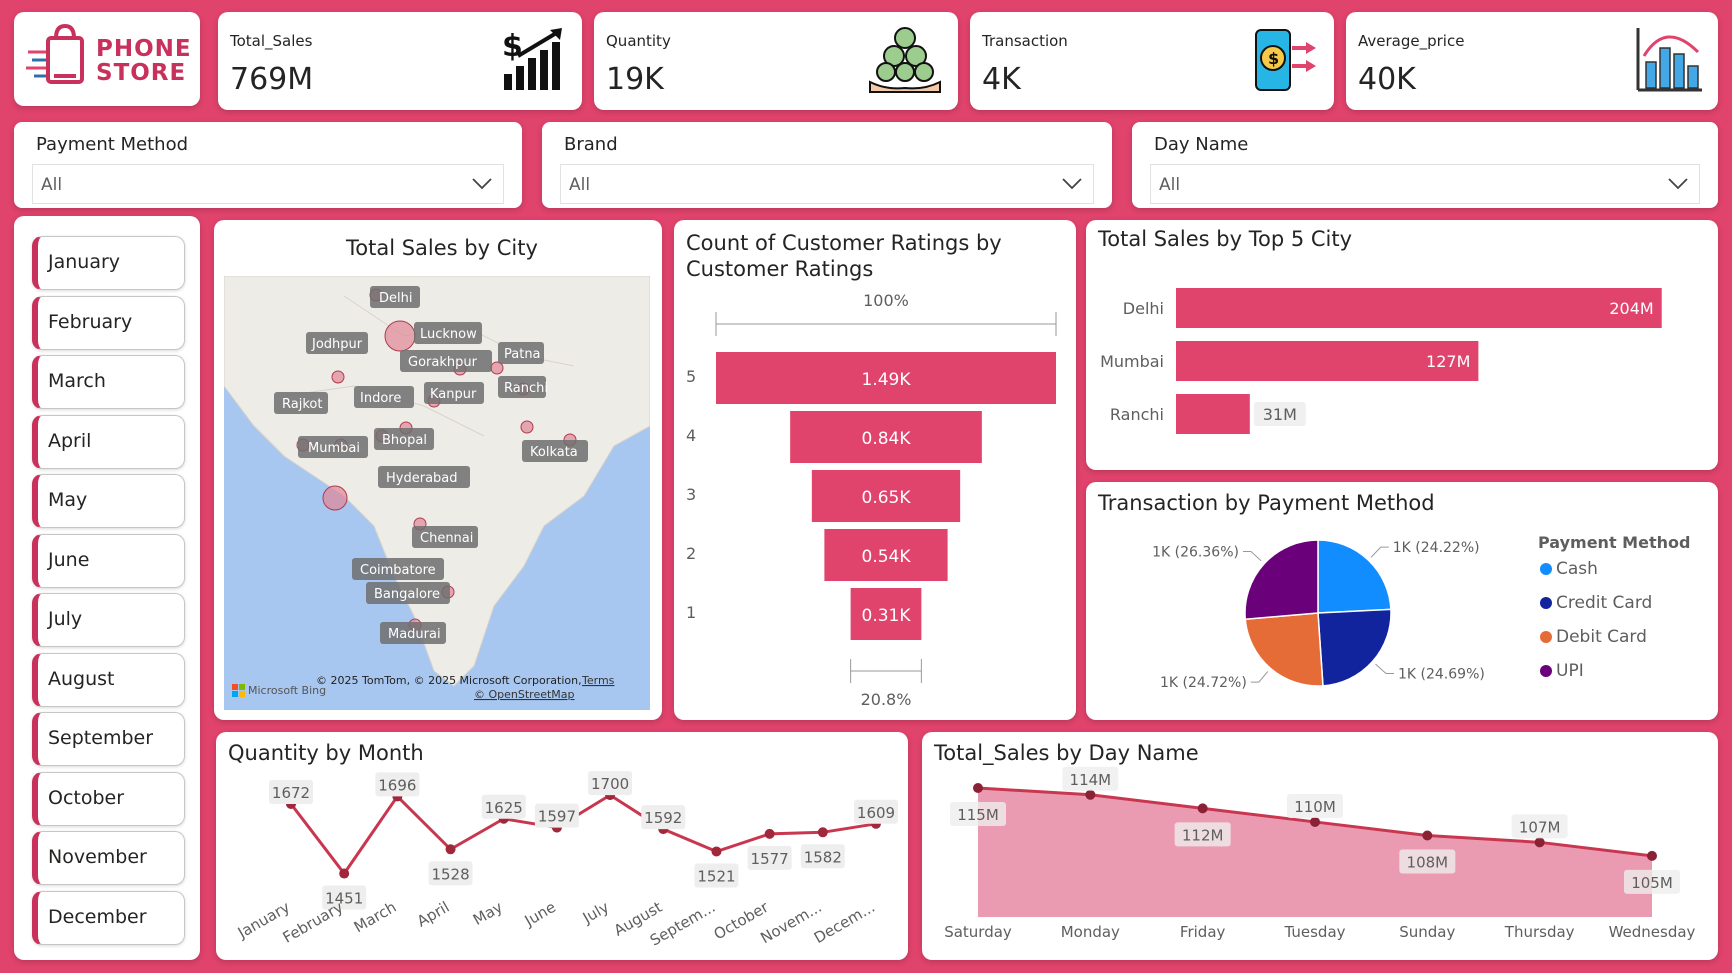 The width and height of the screenshot is (1732, 973). I want to click on funnel-data-label: 1.49K, so click(887, 380).